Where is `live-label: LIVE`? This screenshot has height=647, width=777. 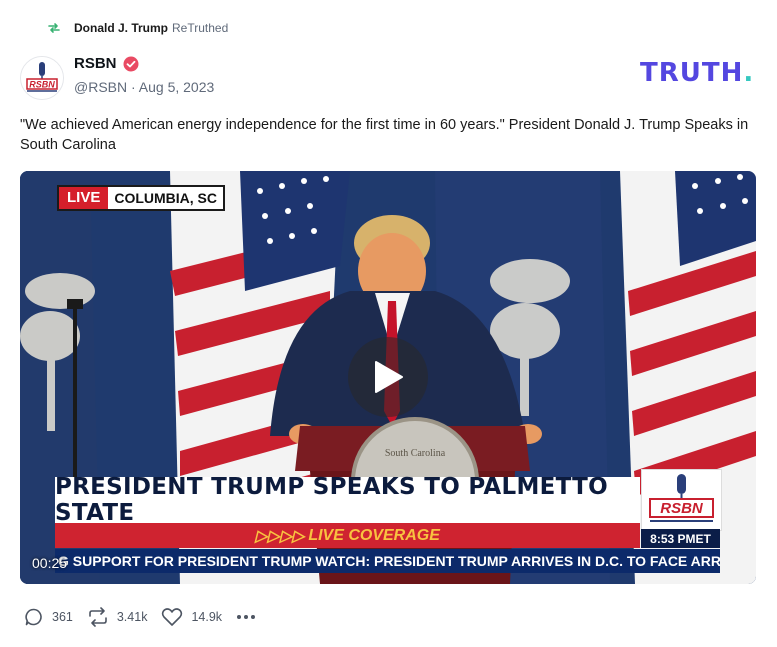 live-label: LIVE is located at coordinates (84, 198).